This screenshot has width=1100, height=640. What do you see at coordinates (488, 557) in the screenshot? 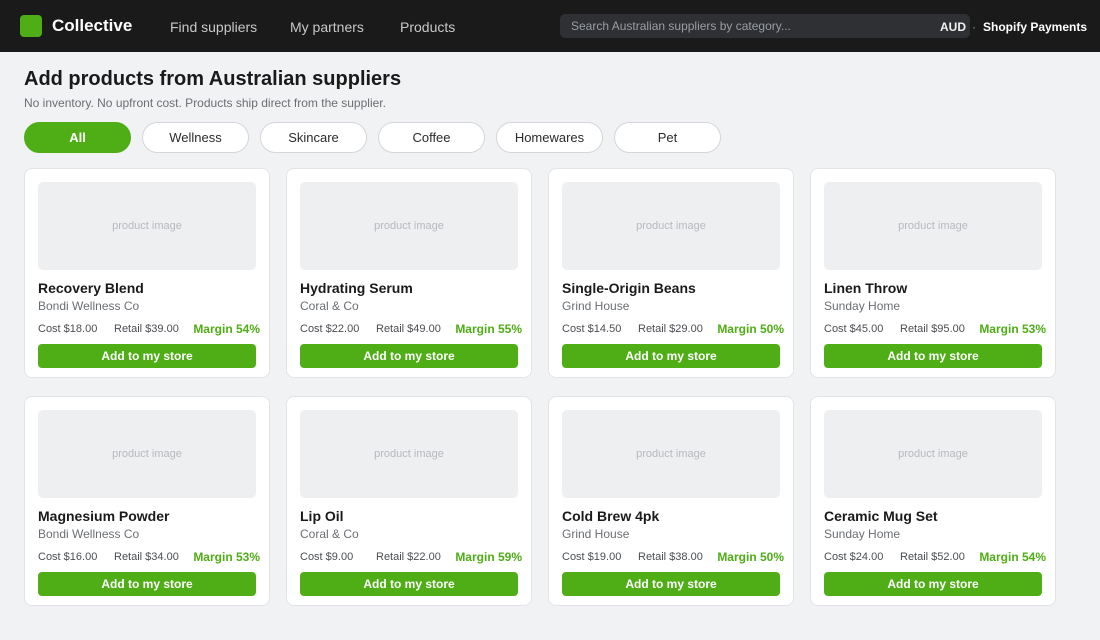
I see `product-margin: Margin 59%` at bounding box center [488, 557].